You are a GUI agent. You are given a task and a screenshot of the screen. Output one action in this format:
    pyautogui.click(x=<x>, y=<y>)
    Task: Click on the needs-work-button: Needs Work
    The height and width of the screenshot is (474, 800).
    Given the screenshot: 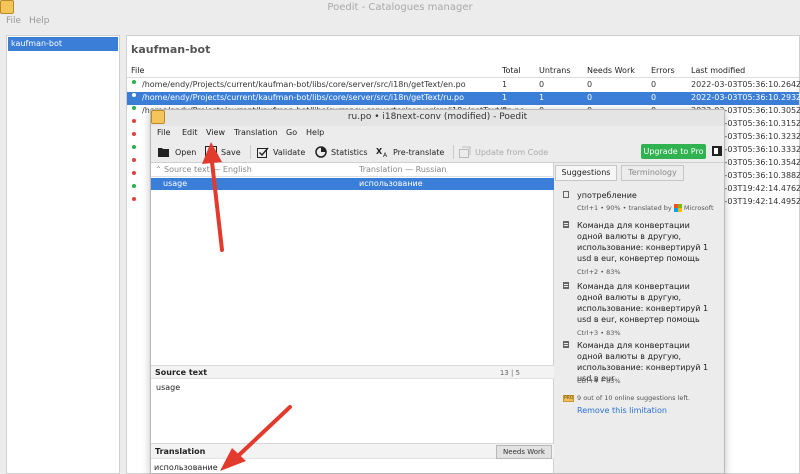 What is the action you would take?
    pyautogui.click(x=524, y=452)
    